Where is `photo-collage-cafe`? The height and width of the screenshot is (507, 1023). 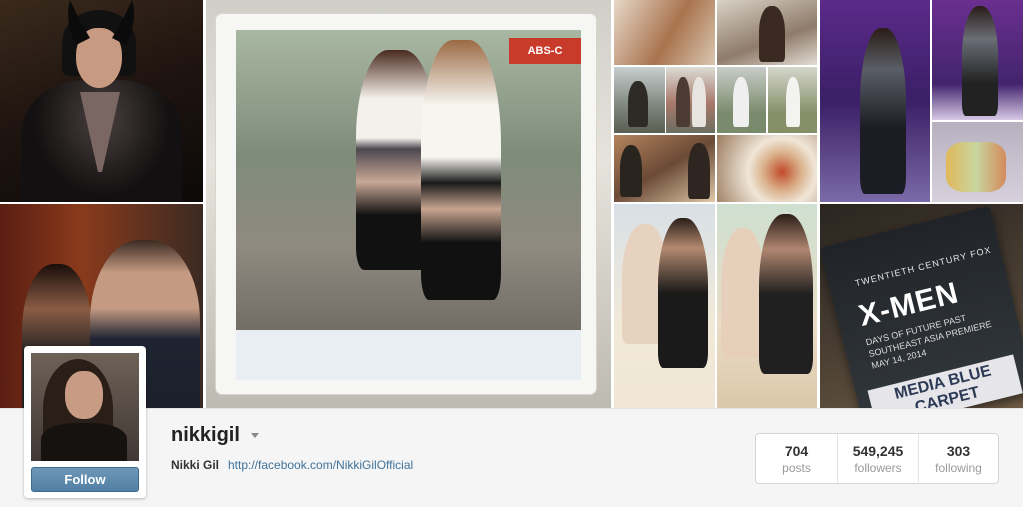
photo-collage-cafe is located at coordinates (767, 32).